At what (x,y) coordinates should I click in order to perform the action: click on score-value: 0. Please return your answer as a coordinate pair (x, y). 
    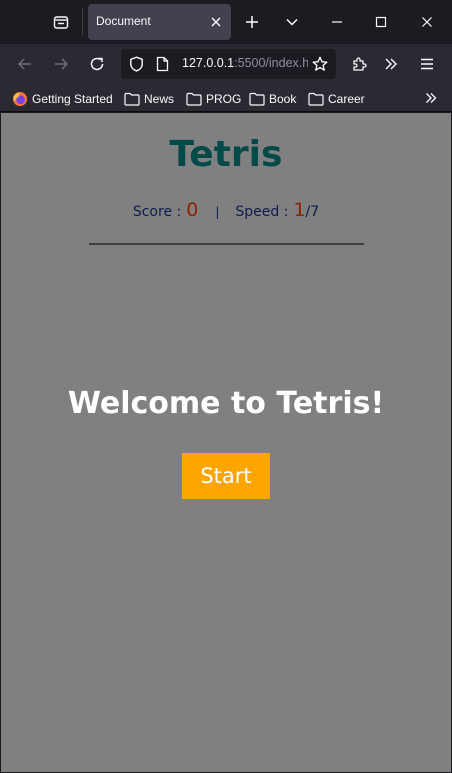
    Looking at the image, I should click on (192, 210).